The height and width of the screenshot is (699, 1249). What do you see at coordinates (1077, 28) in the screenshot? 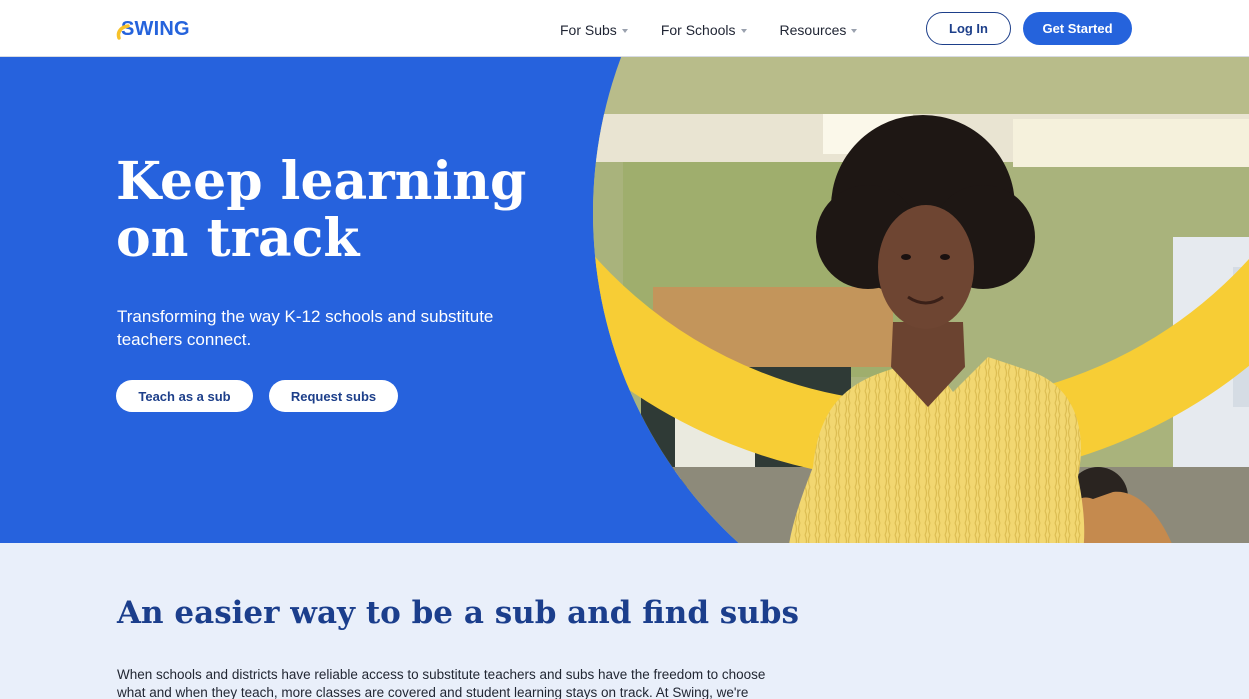
I see `get-started-button: Get Started` at bounding box center [1077, 28].